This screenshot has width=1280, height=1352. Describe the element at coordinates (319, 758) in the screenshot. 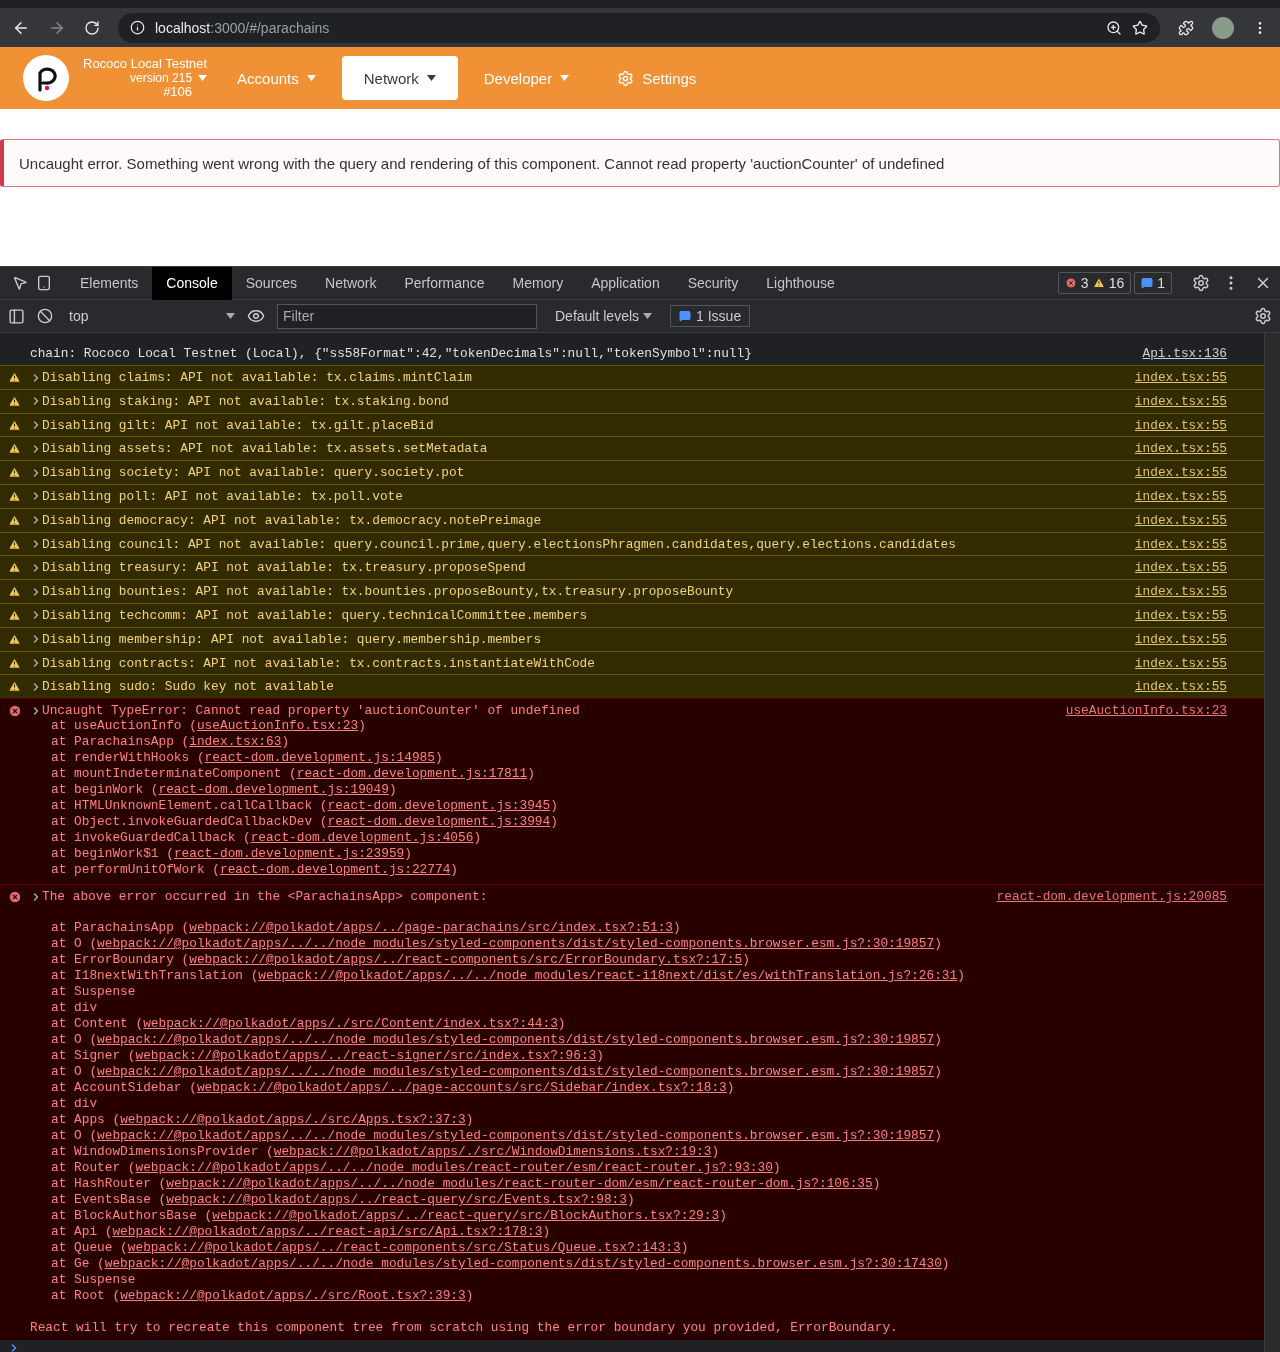

I see `stack-frame-link: react-dom.development.js:14985` at that location.